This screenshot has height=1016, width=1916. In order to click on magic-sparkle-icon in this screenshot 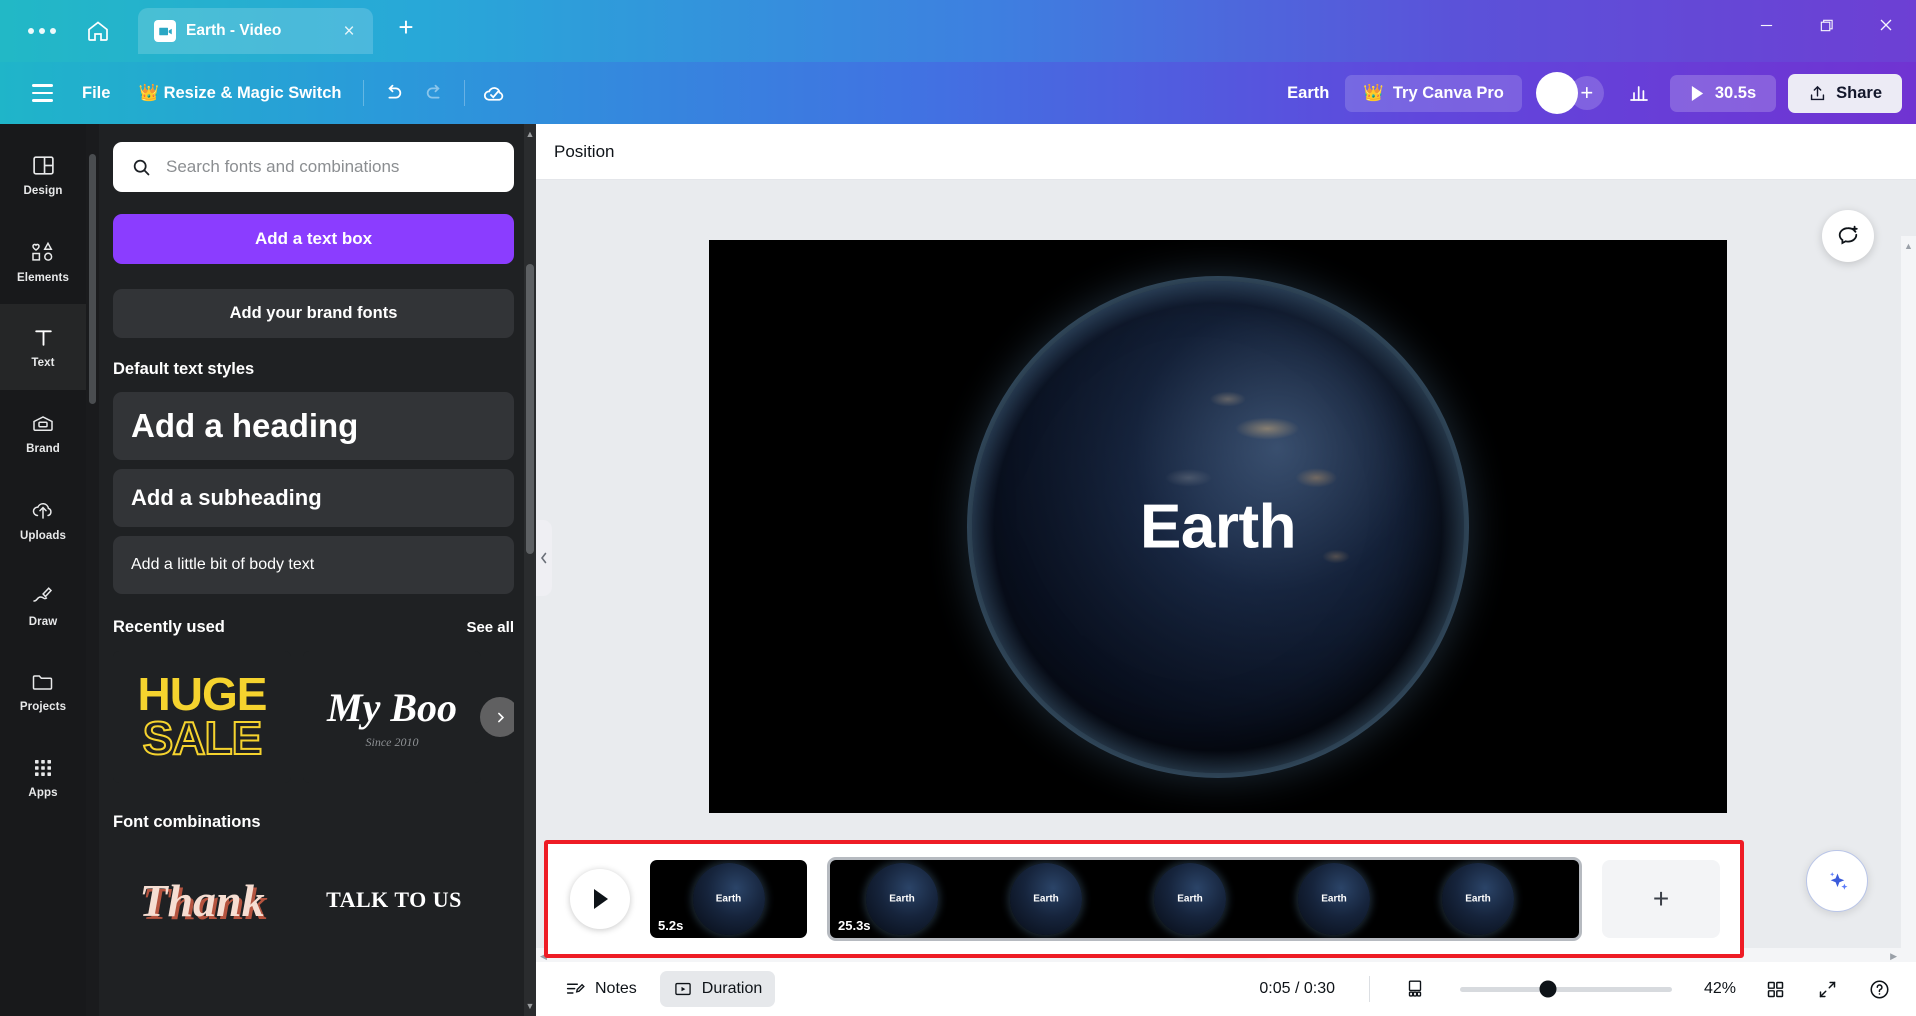, I will do `click(1837, 881)`.